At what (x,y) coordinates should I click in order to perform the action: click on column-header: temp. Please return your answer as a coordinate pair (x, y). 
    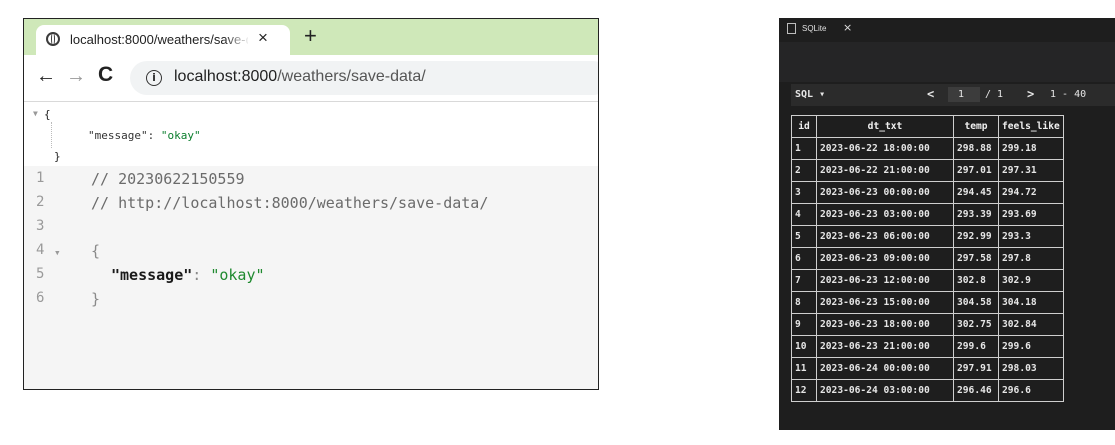
    Looking at the image, I should click on (976, 126).